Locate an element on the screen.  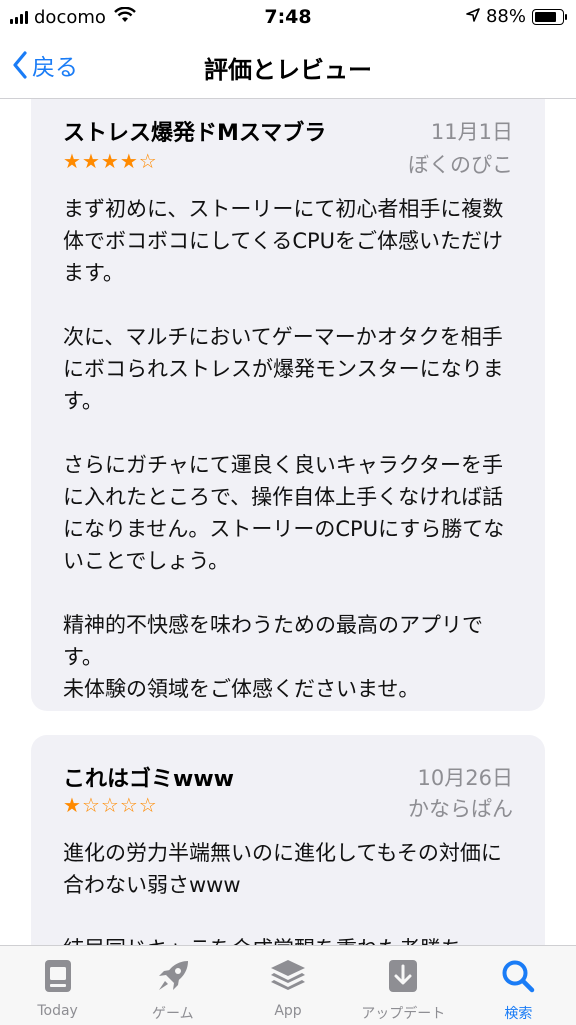
location-icon is located at coordinates (473, 16).